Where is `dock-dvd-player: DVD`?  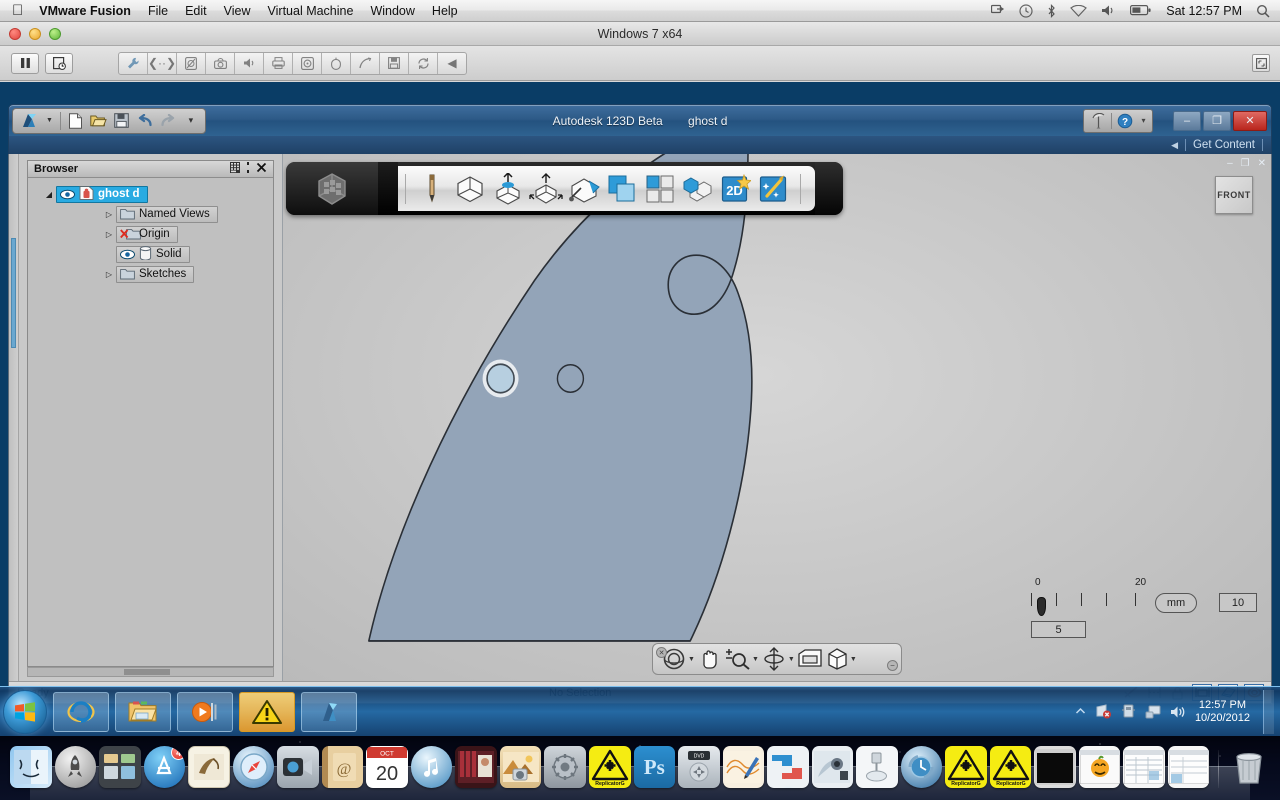 dock-dvd-player: DVD is located at coordinates (699, 767).